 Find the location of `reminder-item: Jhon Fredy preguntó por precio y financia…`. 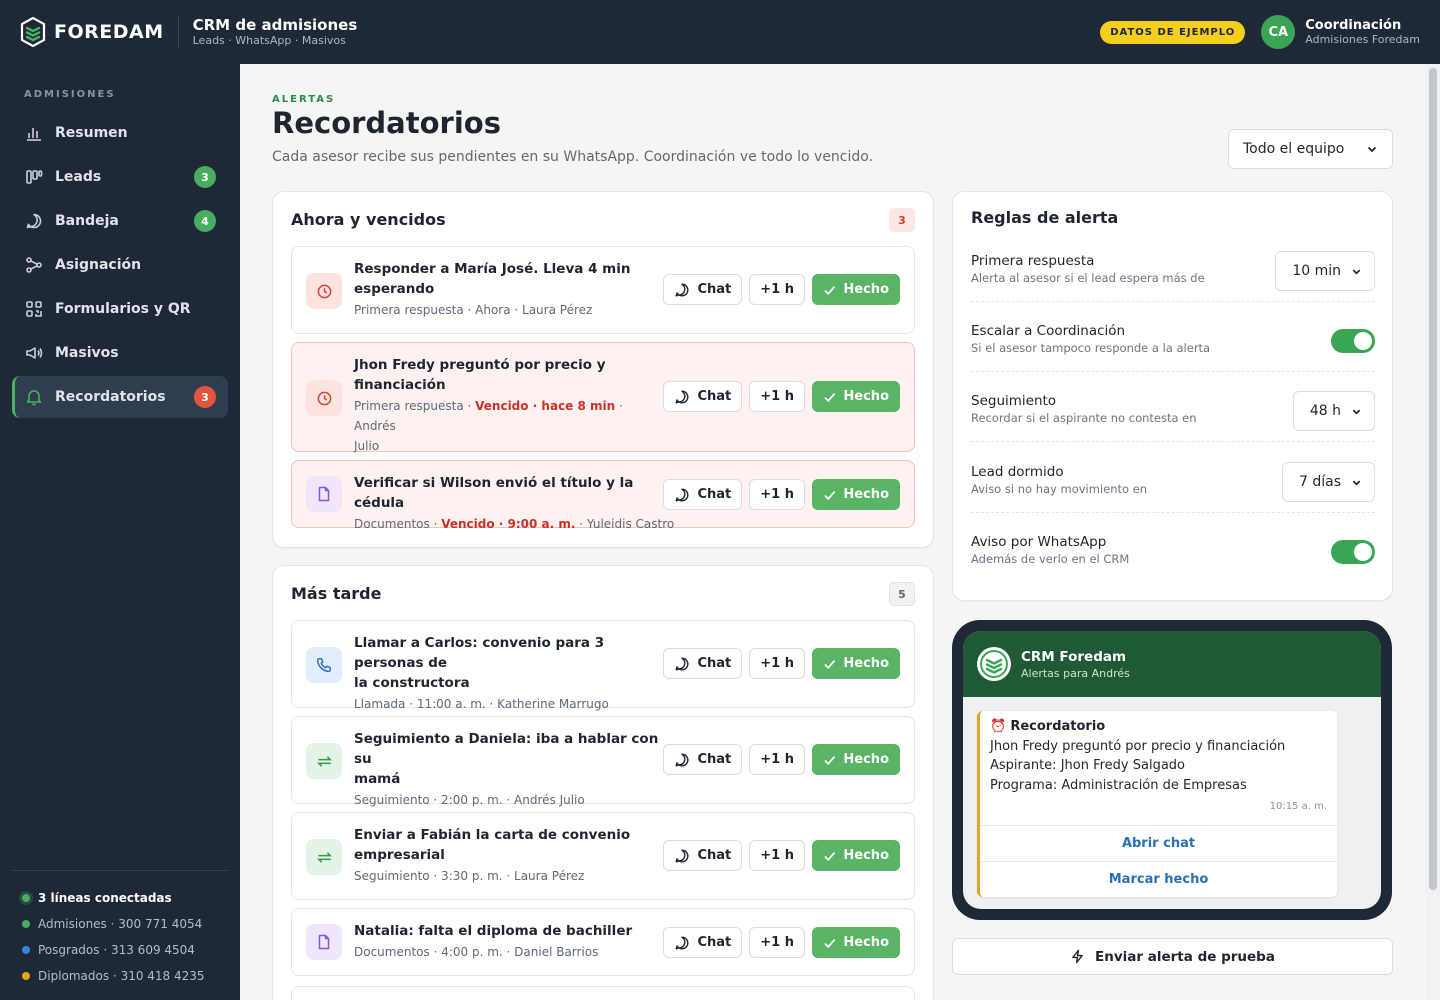

reminder-item: Jhon Fredy preguntó por precio y financia… is located at coordinates (603, 397).